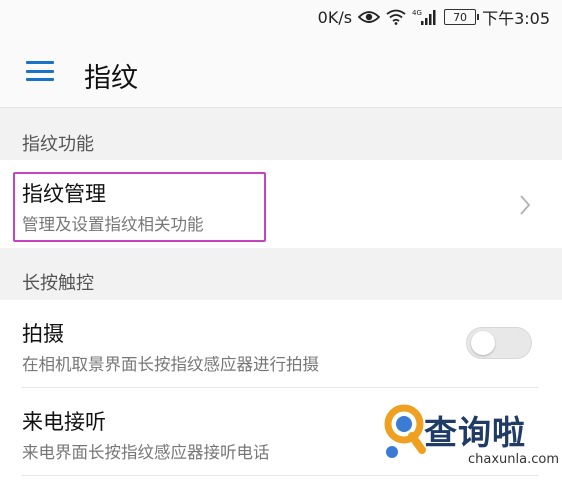 This screenshot has height=491, width=562. What do you see at coordinates (396, 17) in the screenshot?
I see `wifi-icon` at bounding box center [396, 17].